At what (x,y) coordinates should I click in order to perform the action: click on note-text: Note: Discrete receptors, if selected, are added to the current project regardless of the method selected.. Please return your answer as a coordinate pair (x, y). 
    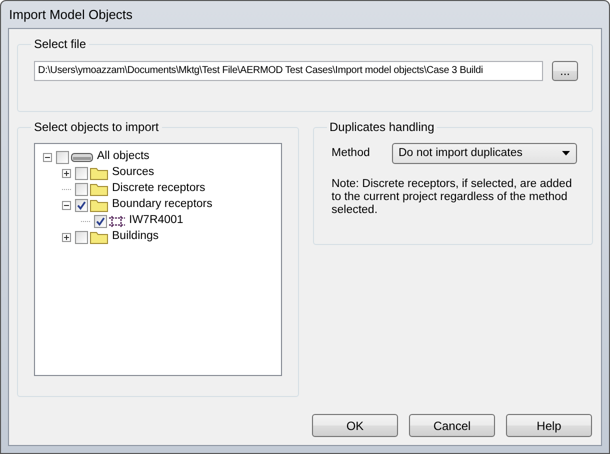
    Looking at the image, I should click on (452, 197).